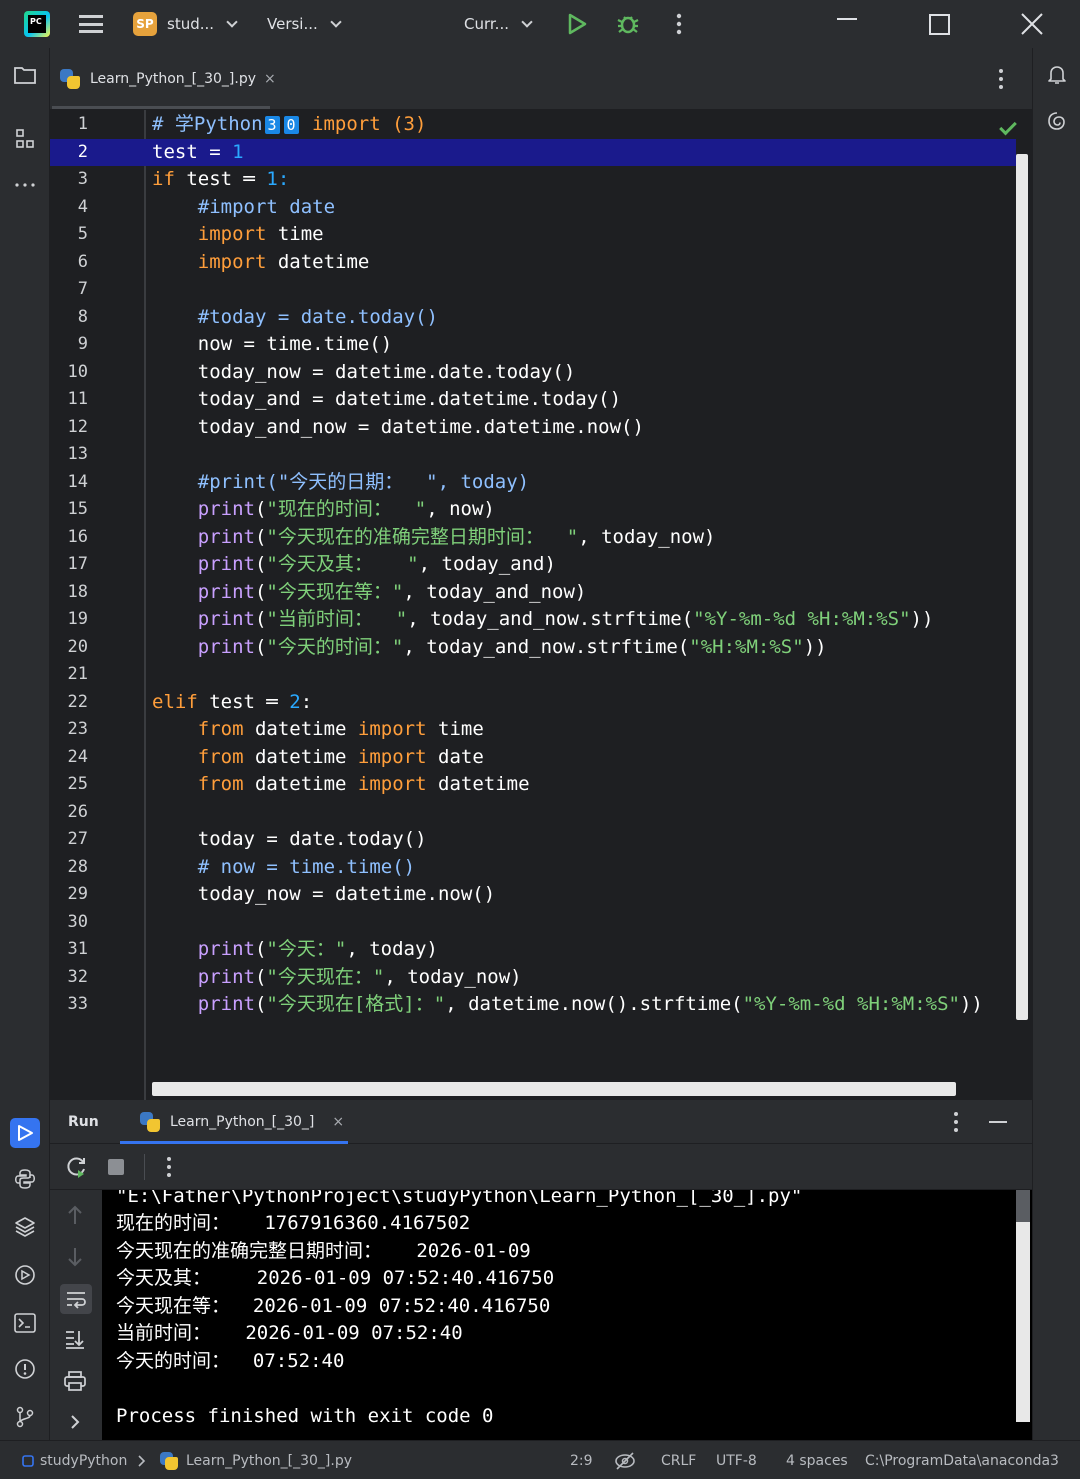 This screenshot has width=1080, height=1479. Describe the element at coordinates (533, 235) in the screenshot. I see `code-line: 5 import time` at that location.